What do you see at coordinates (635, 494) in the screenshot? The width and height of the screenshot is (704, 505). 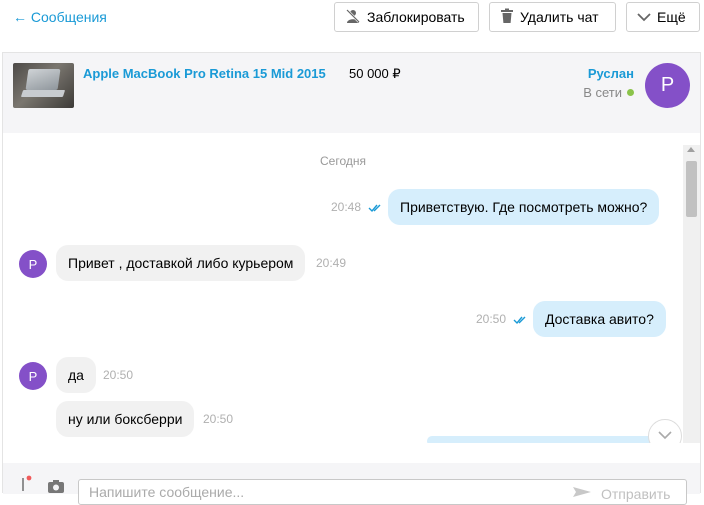 I see `send-button: Отправить` at bounding box center [635, 494].